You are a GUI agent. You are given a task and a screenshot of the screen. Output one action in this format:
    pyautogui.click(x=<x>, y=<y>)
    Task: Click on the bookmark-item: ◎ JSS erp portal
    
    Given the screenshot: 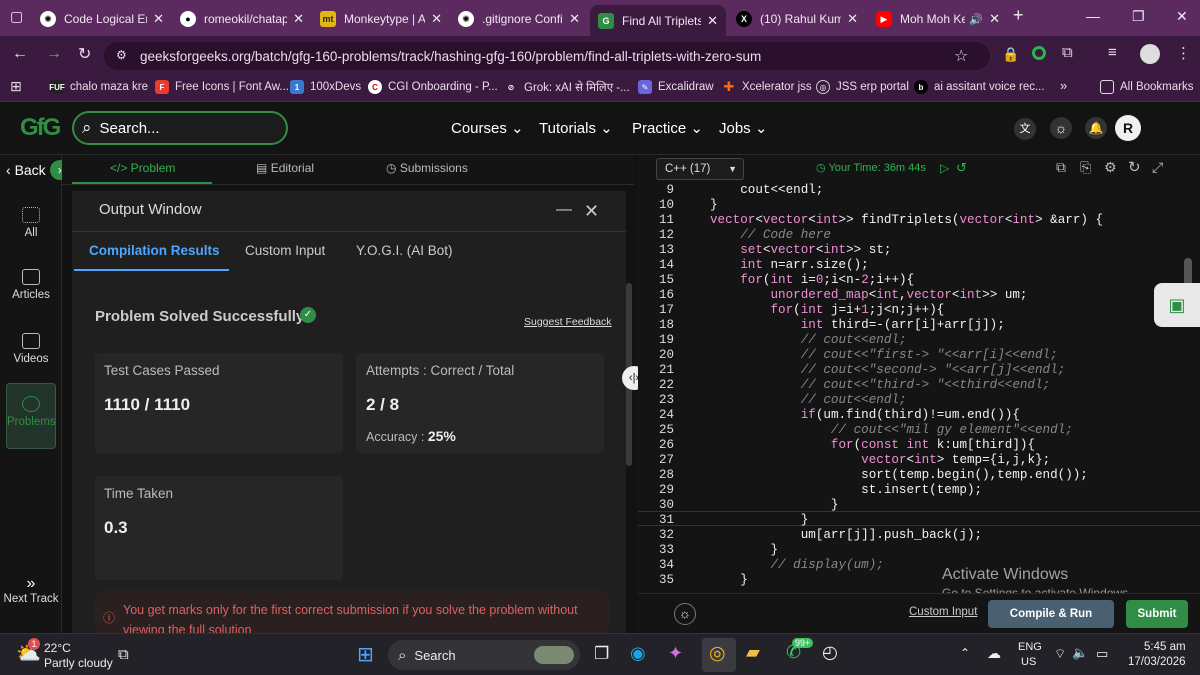 What is the action you would take?
    pyautogui.click(x=862, y=87)
    